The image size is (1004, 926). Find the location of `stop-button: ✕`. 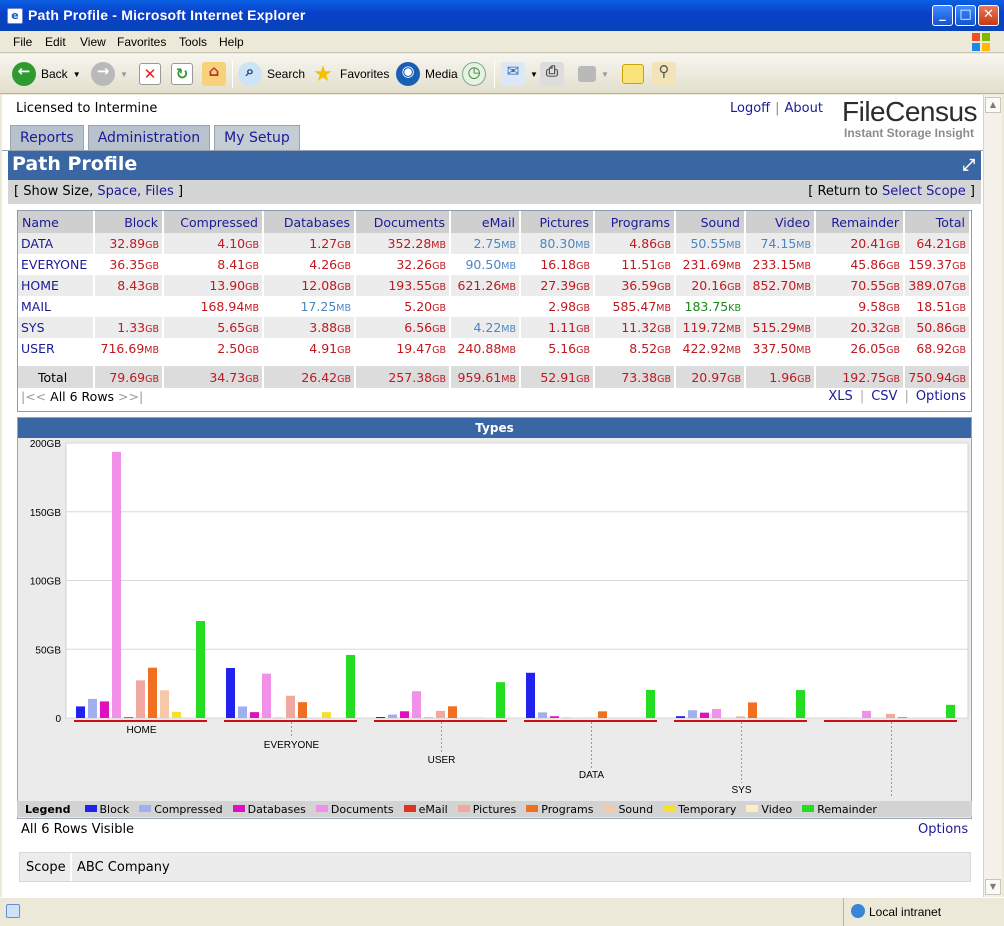

stop-button: ✕ is located at coordinates (150, 74).